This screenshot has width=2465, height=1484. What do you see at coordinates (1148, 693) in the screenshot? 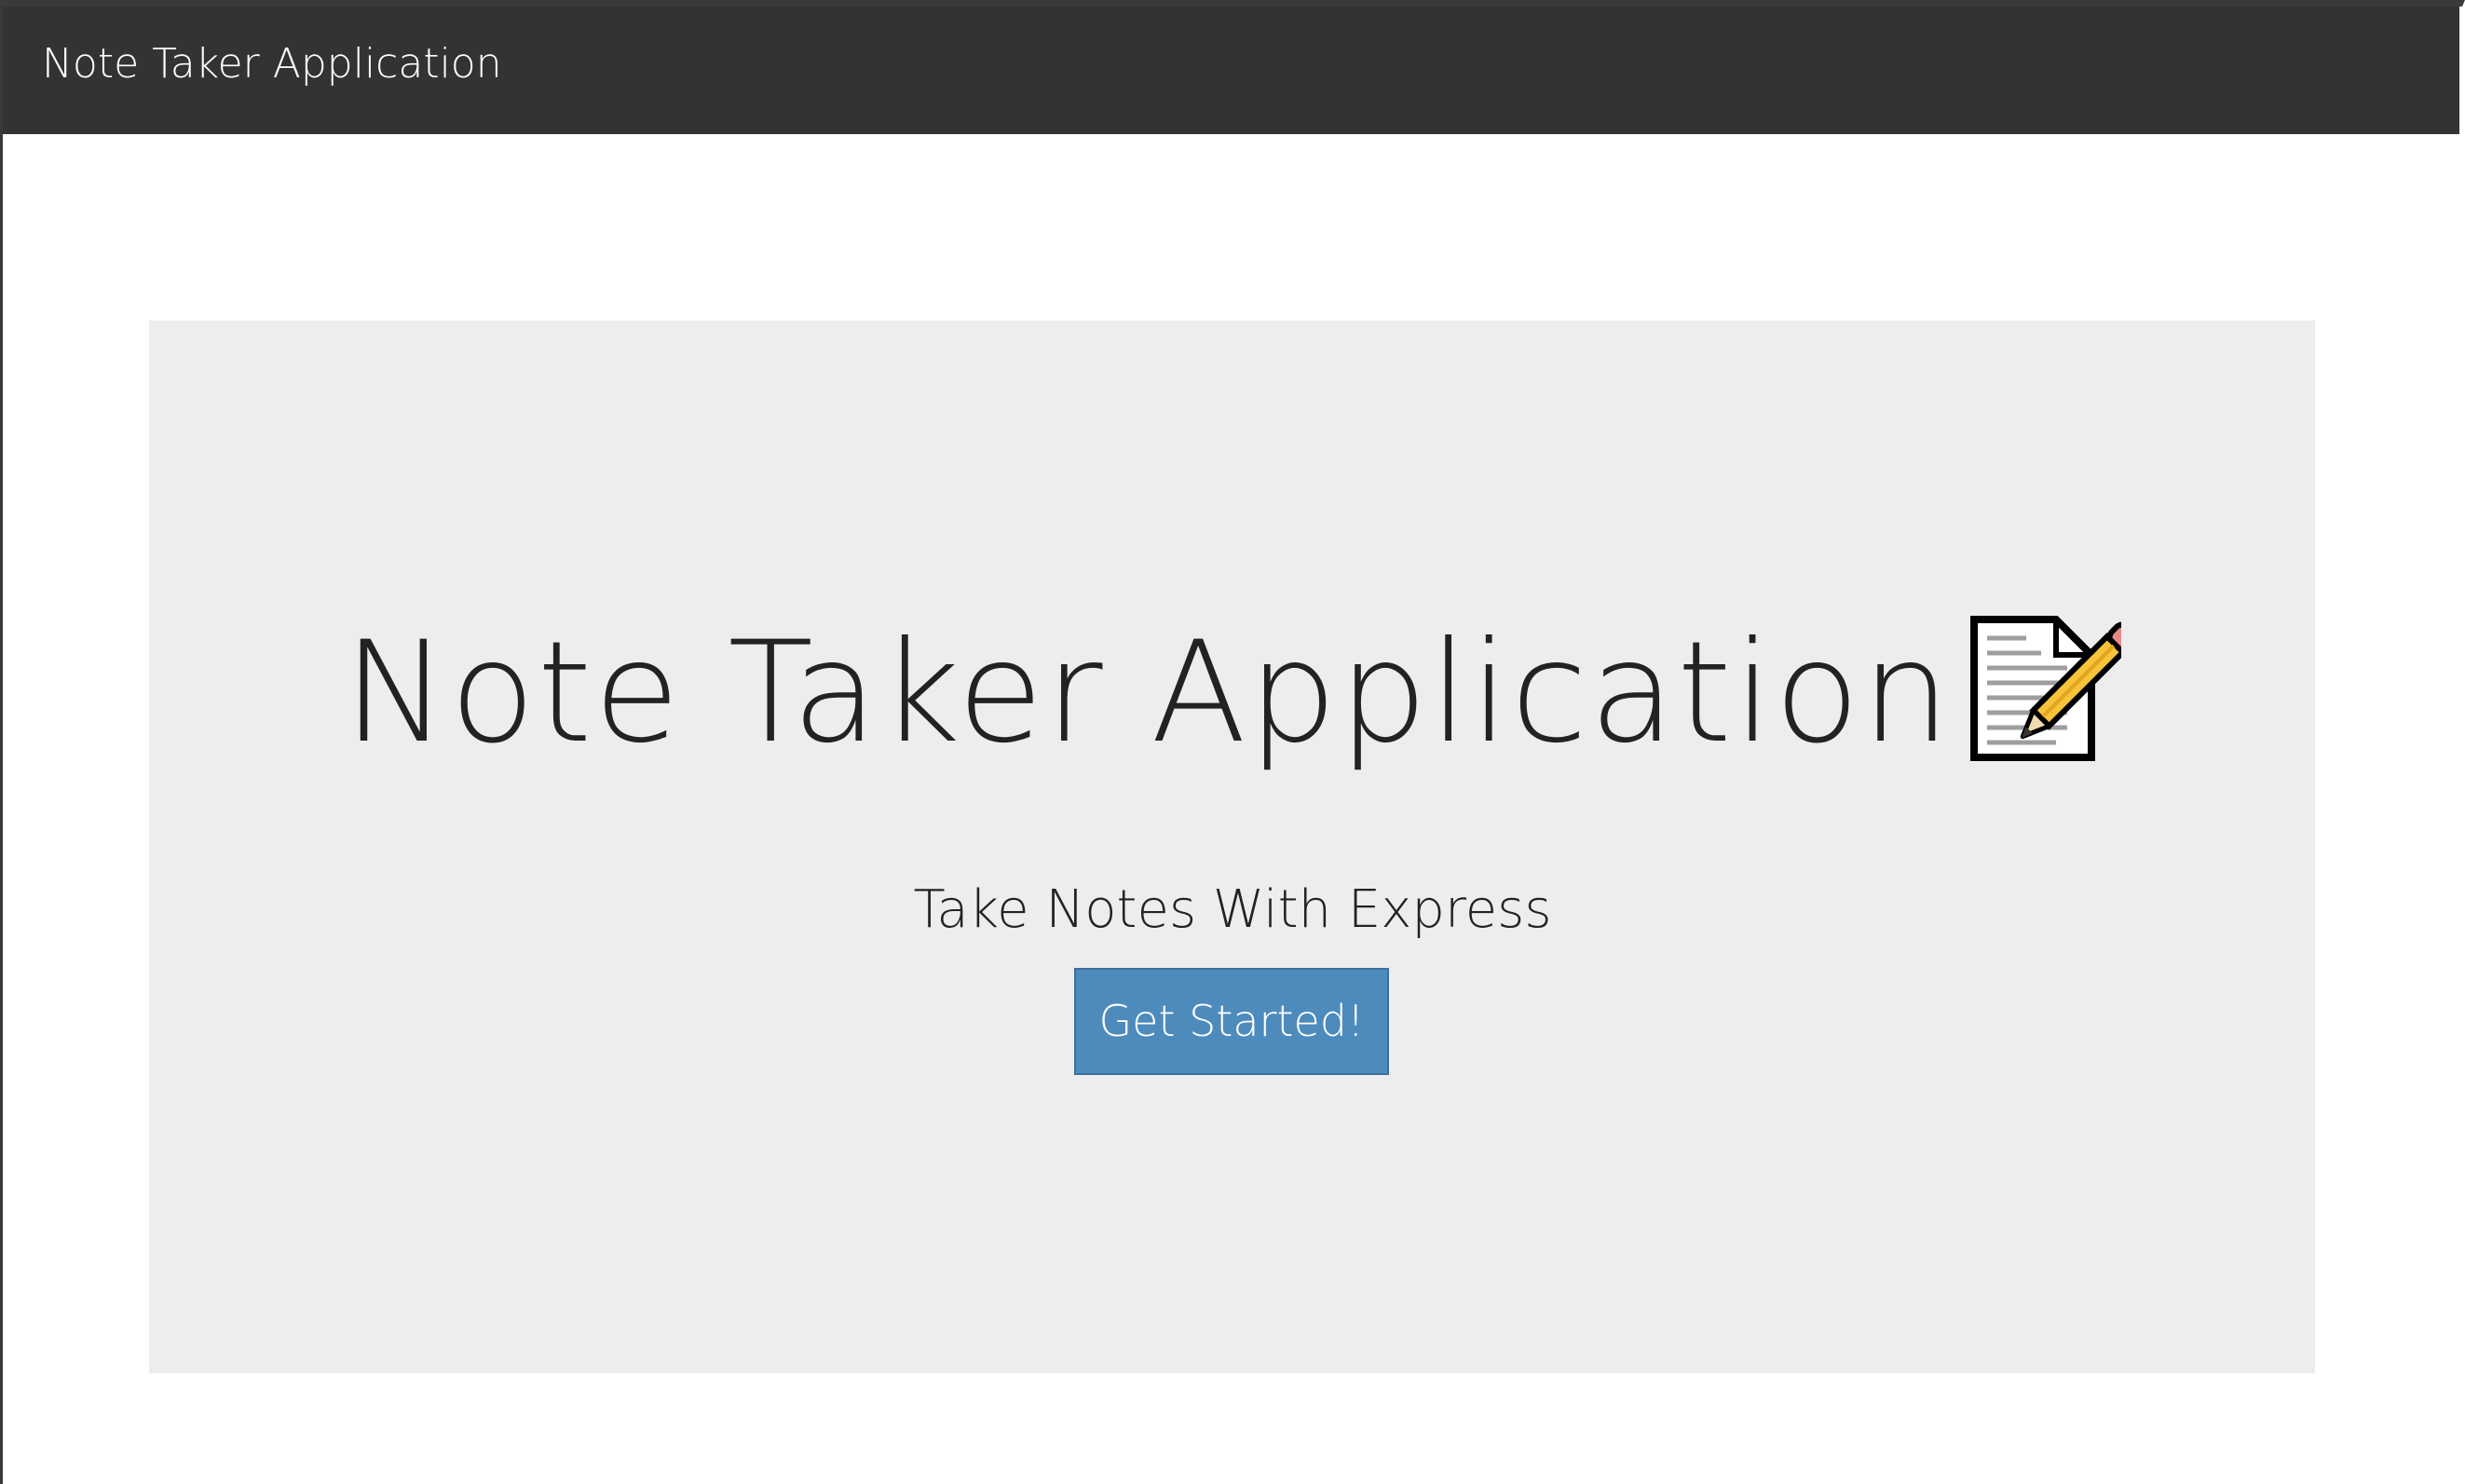
I see `page-title: Note Taker Application` at bounding box center [1148, 693].